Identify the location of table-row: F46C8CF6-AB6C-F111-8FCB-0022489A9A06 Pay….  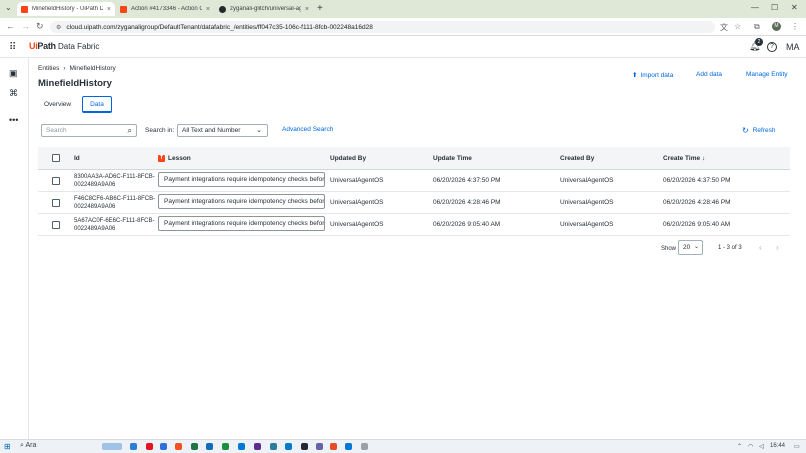
(414, 203).